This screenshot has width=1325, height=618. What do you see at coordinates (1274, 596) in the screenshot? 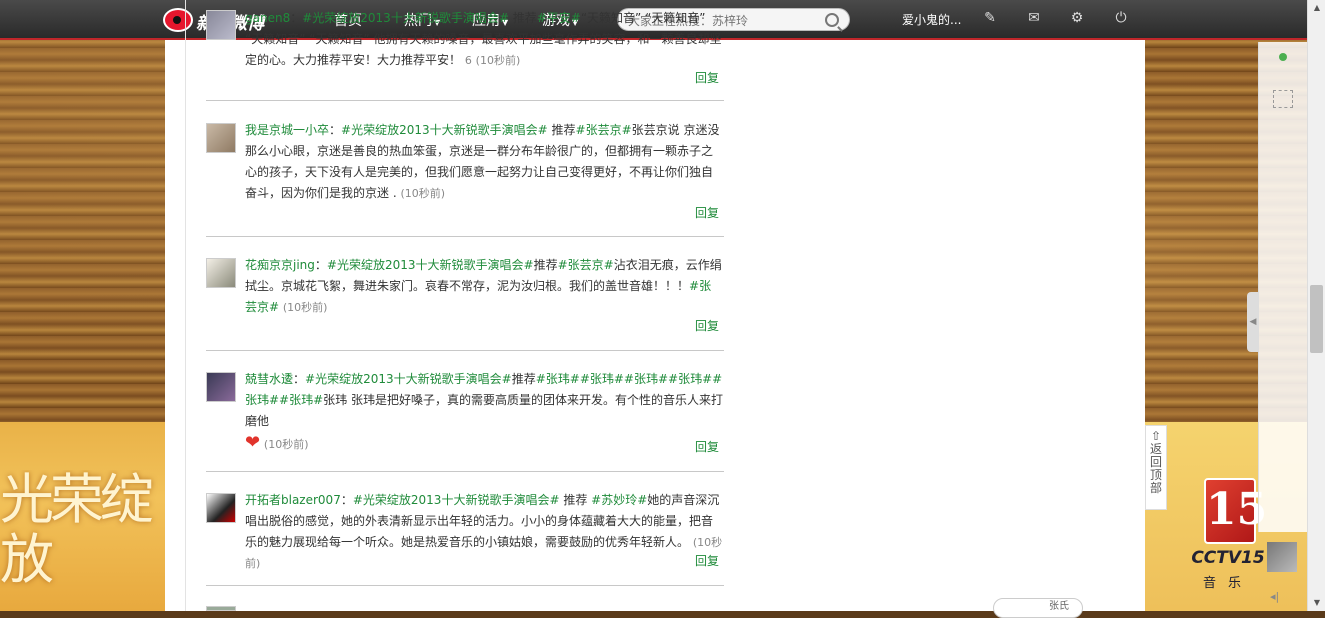
I see `collapse-icon: ◂|` at bounding box center [1274, 596].